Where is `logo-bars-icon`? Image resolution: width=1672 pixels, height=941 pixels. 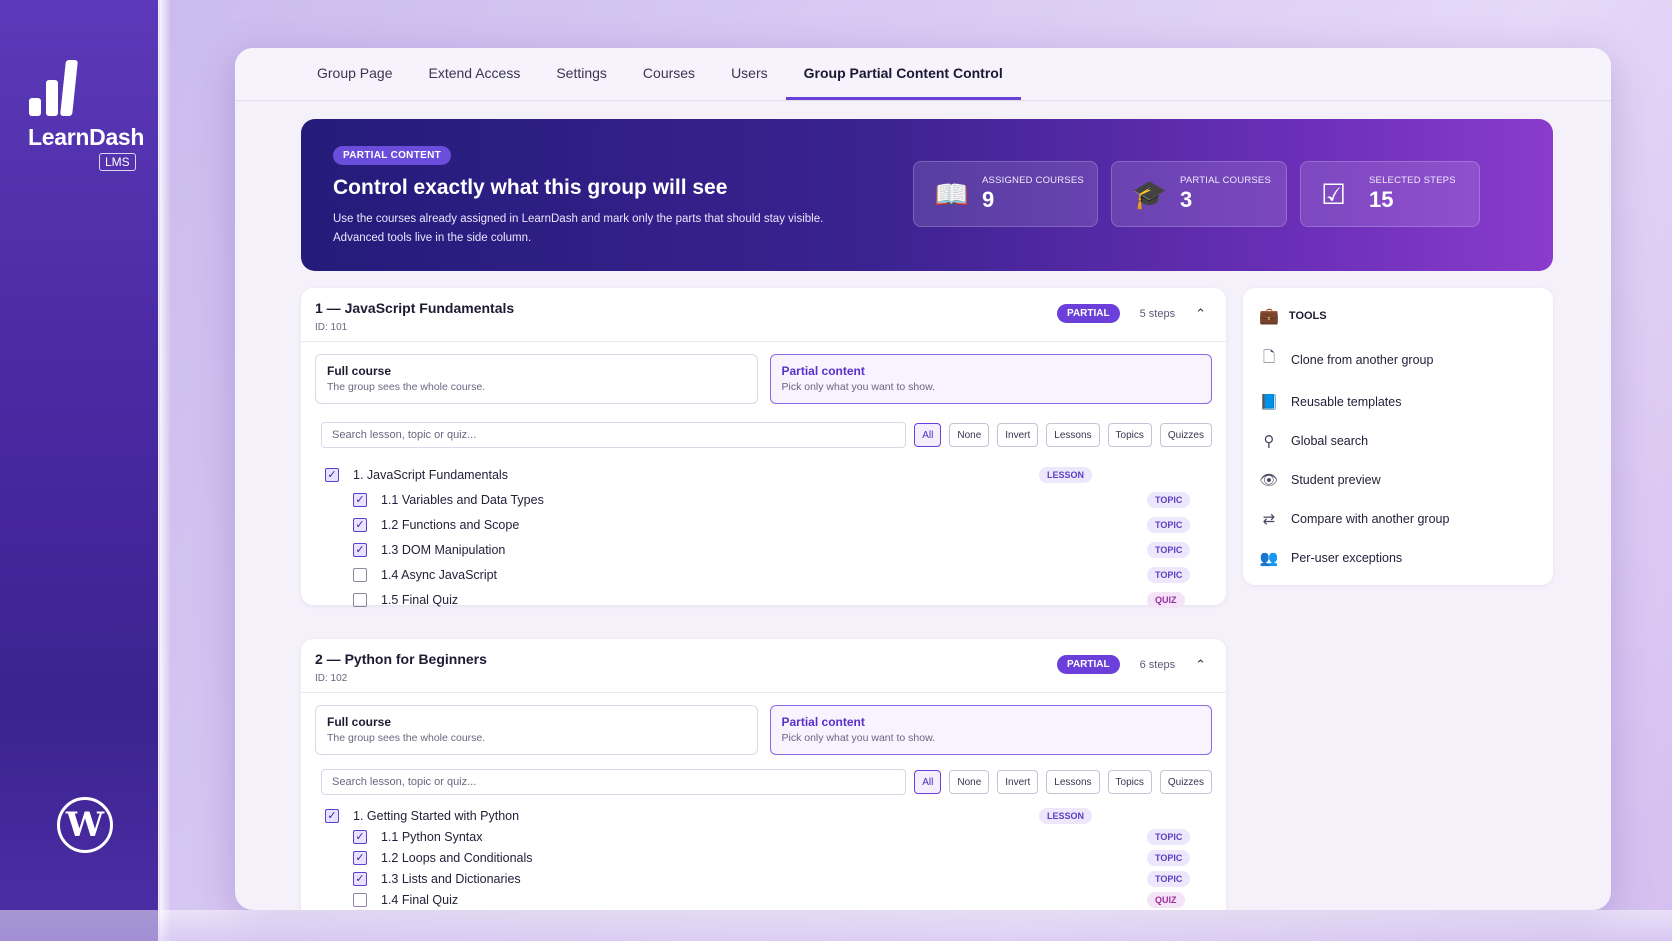 logo-bars-icon is located at coordinates (84, 86).